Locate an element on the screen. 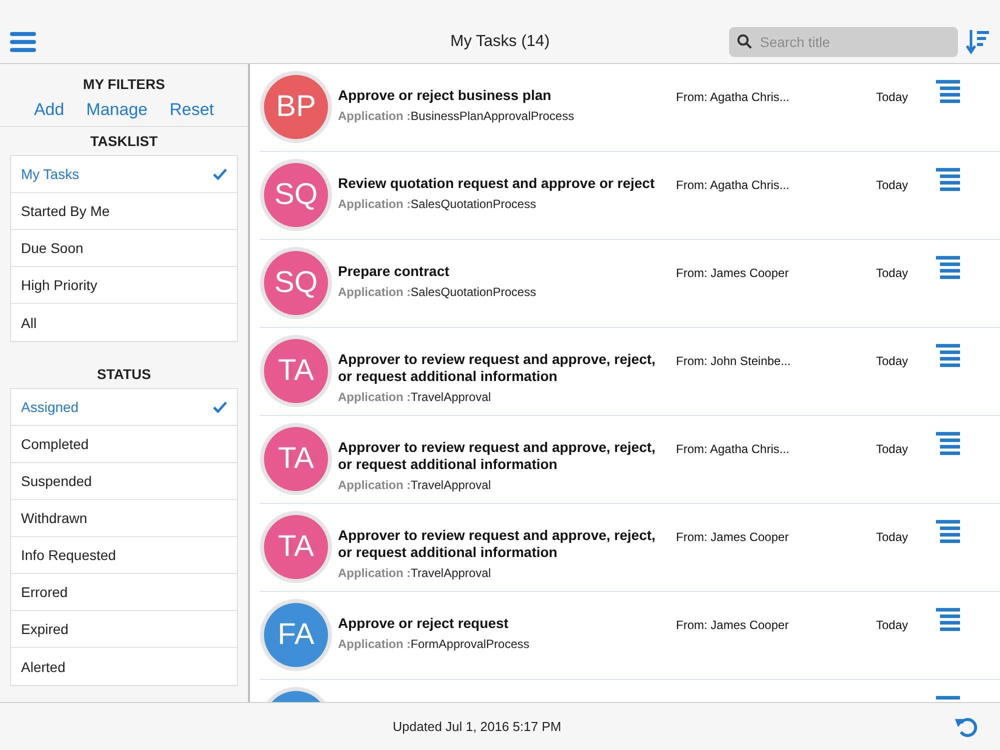  filter-item: Suspended is located at coordinates (124, 481).